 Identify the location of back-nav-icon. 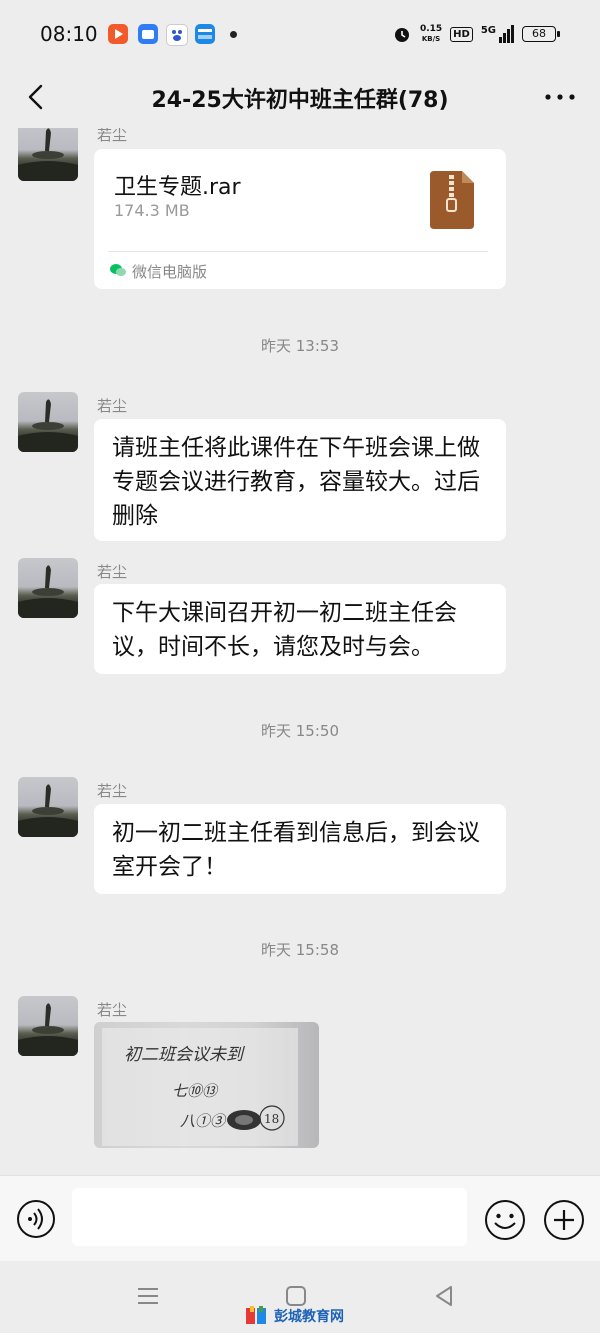
(444, 1296).